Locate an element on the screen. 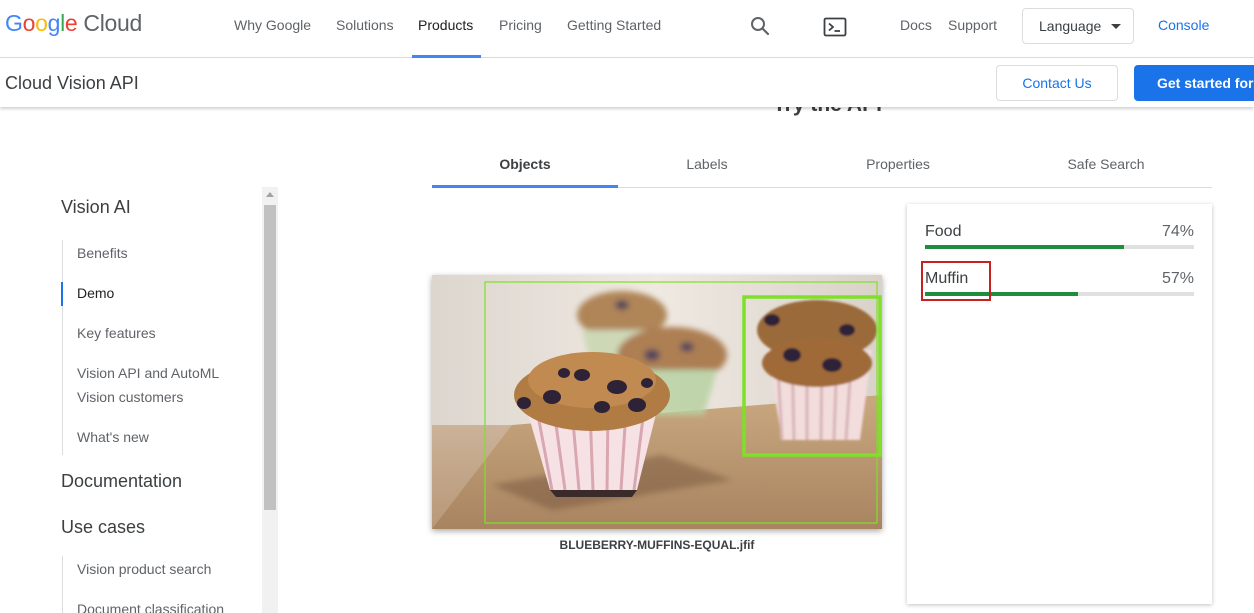 The height and width of the screenshot is (613, 1254). result-percent: 74% is located at coordinates (1177, 231).